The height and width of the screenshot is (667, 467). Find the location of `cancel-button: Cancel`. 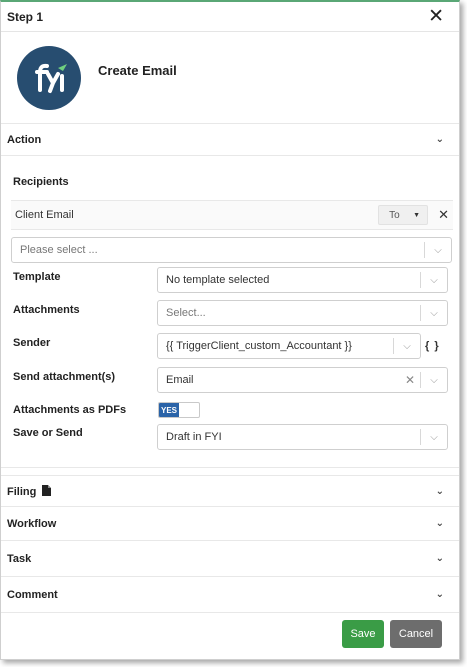

cancel-button: Cancel is located at coordinates (416, 634).